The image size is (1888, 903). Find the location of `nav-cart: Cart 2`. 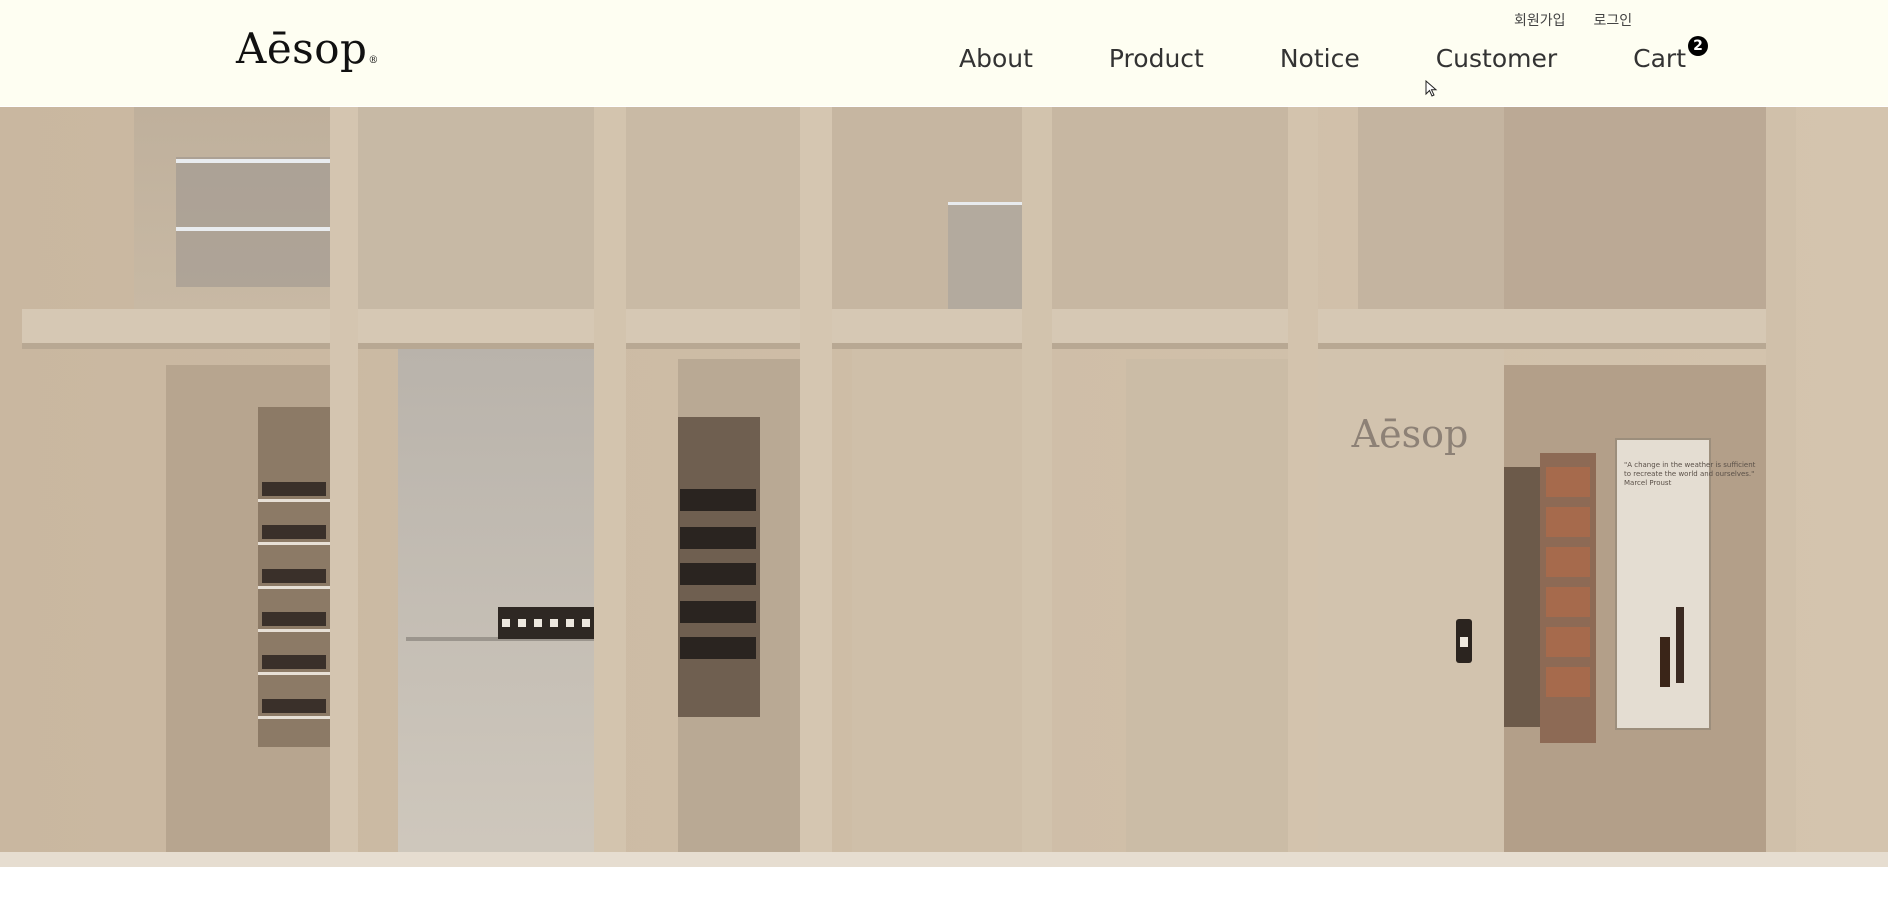

nav-cart: Cart 2 is located at coordinates (1671, 55).